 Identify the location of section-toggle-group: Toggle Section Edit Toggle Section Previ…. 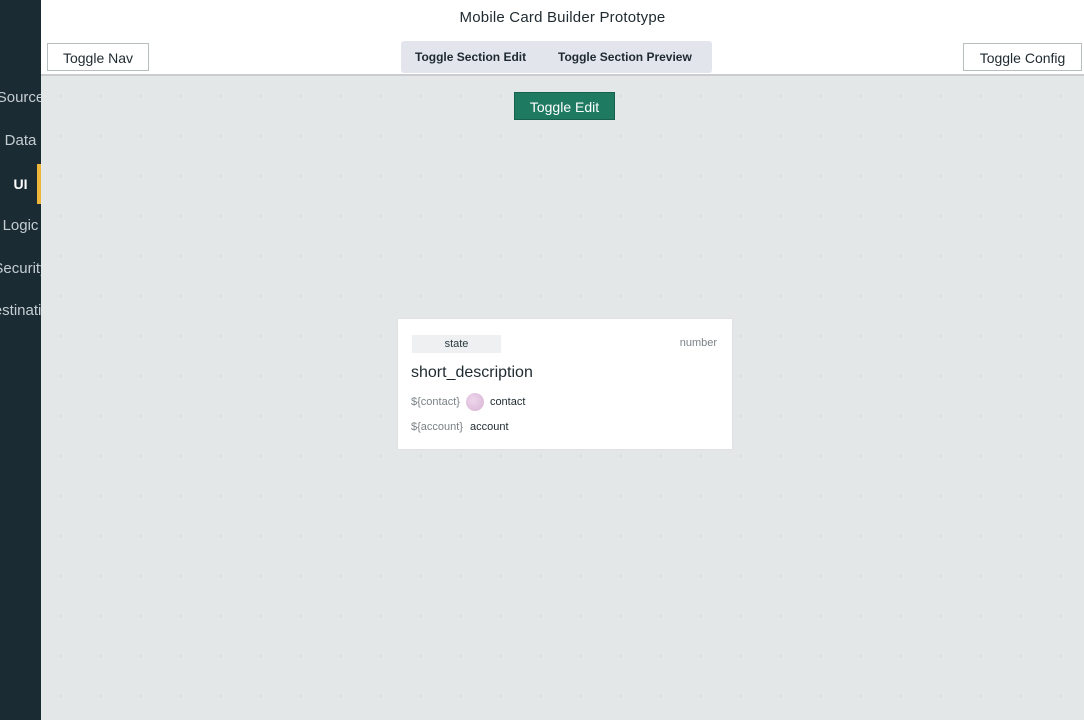
(556, 57).